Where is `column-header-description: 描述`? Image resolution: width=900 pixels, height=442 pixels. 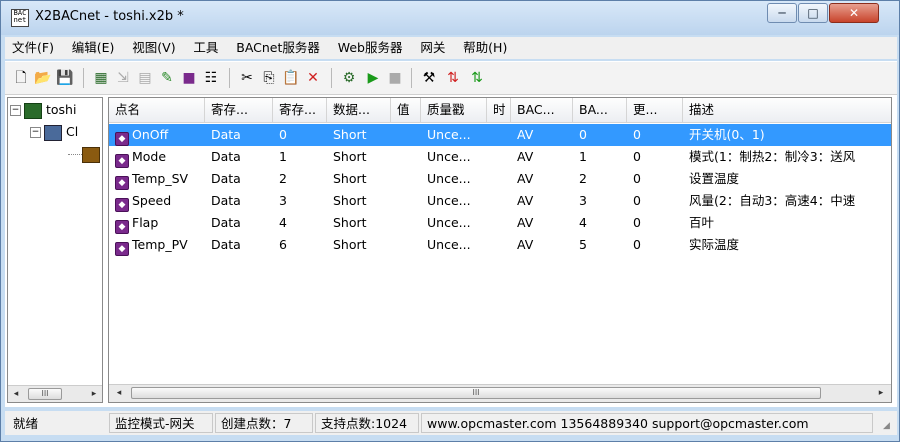
column-header-description: 描述 is located at coordinates (787, 110).